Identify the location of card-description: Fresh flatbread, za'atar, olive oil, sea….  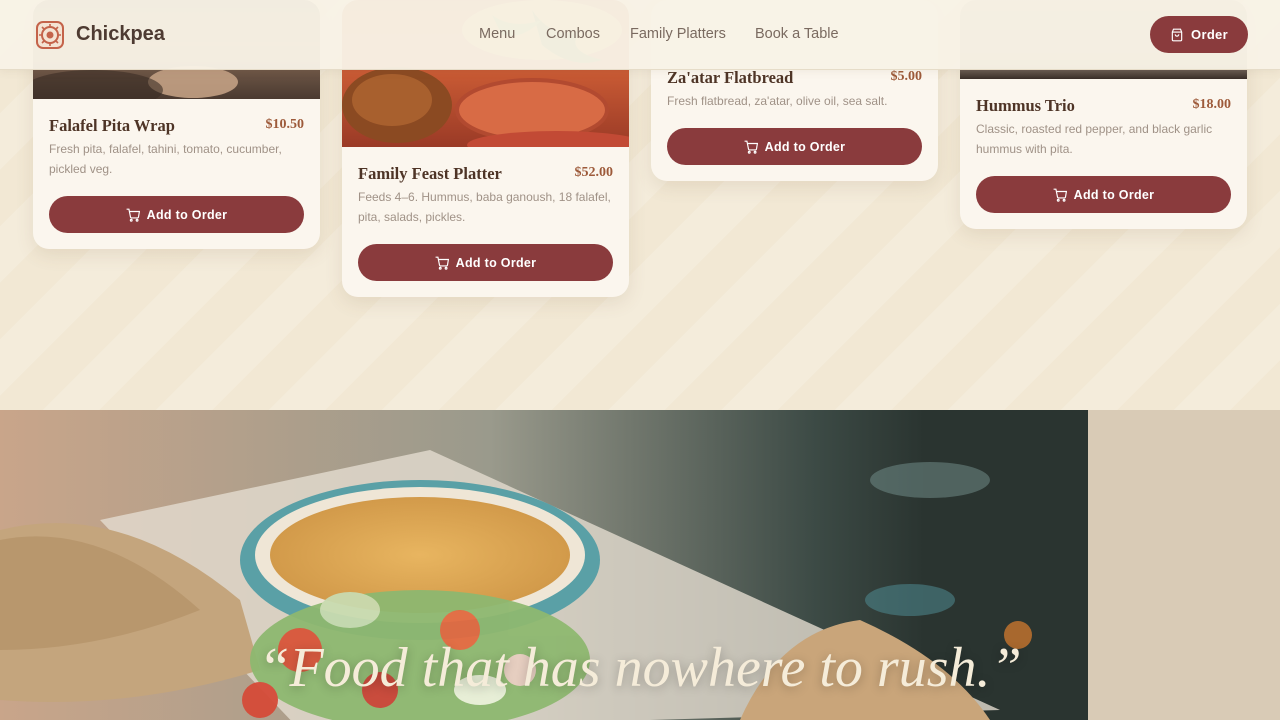
(777, 101).